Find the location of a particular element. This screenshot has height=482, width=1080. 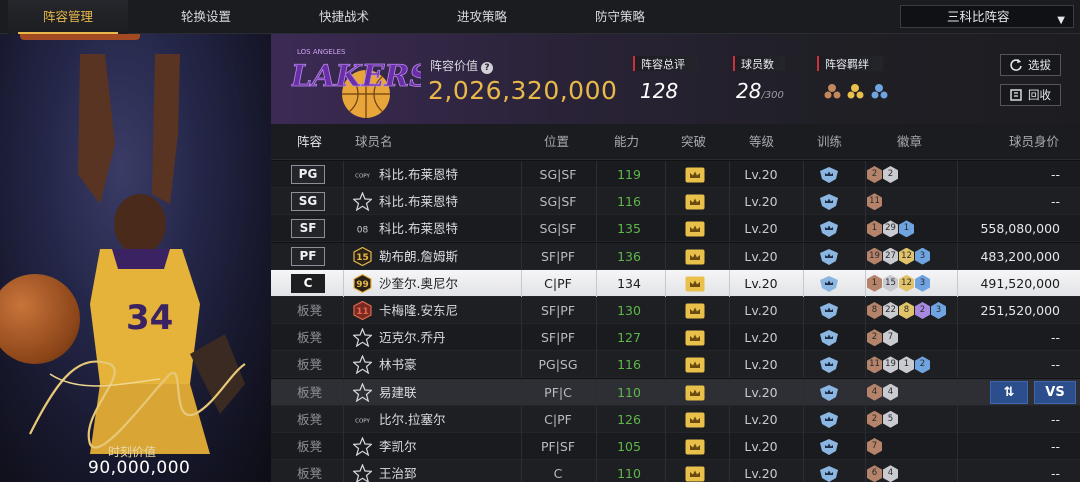

lineup-dropdown: 三科比阵容 ▼ is located at coordinates (987, 16).